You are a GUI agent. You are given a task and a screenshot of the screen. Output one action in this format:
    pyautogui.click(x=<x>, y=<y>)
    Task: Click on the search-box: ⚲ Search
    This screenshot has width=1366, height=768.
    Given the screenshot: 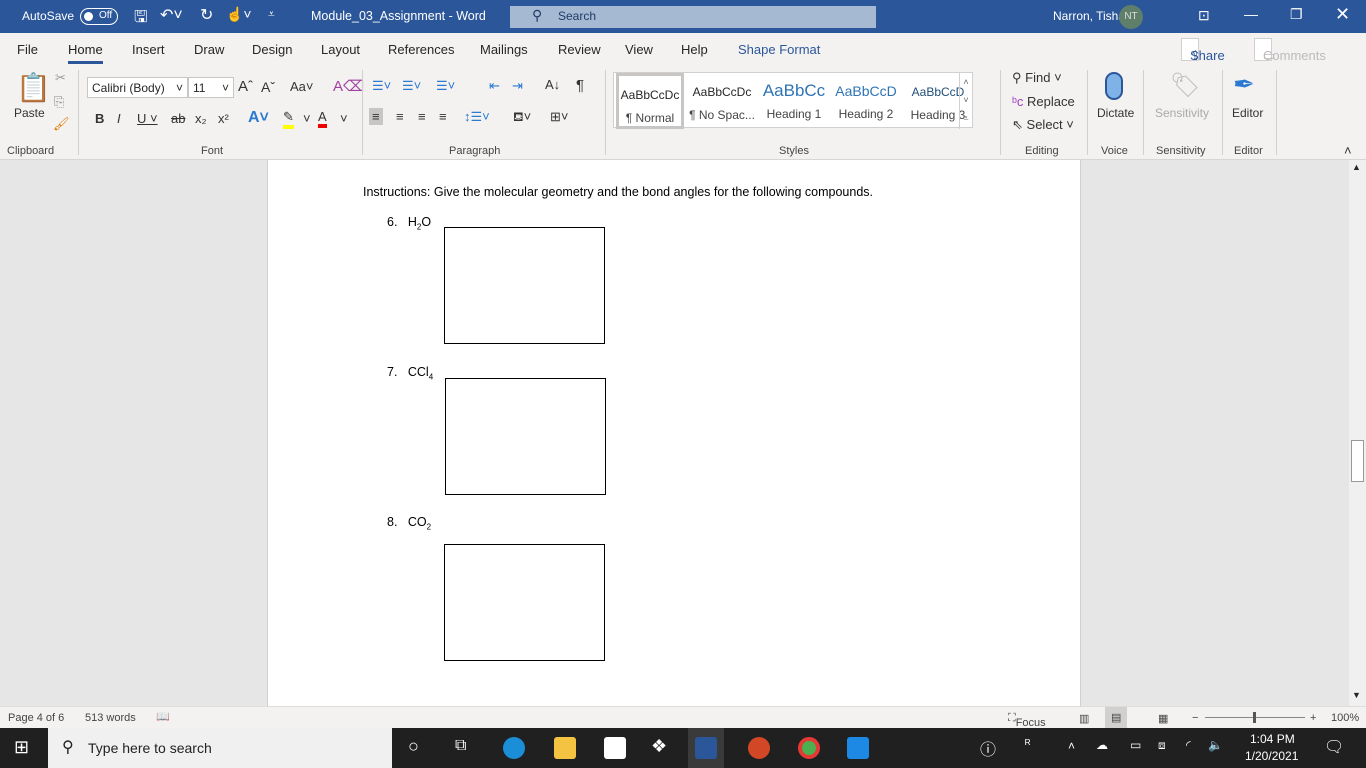 What is the action you would take?
    pyautogui.click(x=693, y=17)
    